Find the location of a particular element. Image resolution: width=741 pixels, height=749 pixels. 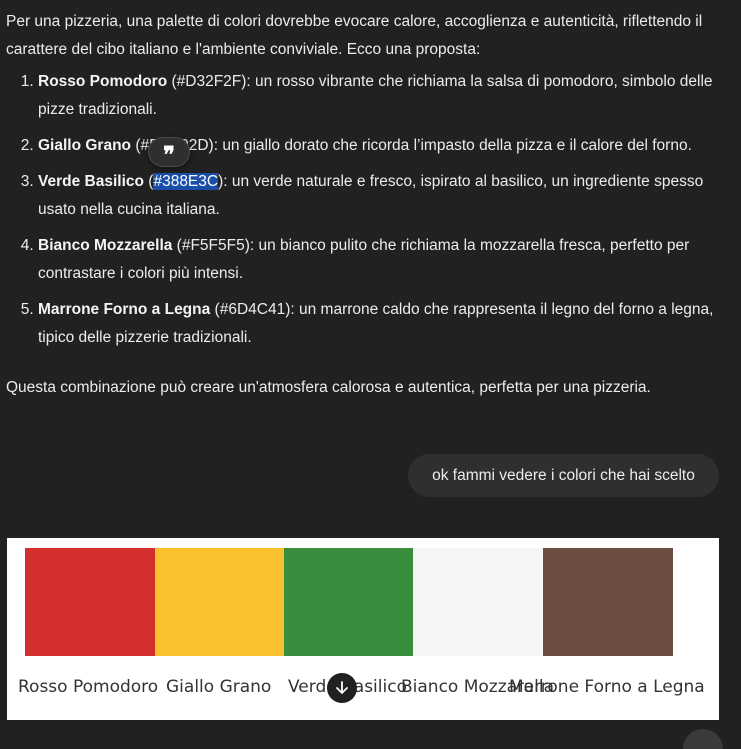

scroll-down-button is located at coordinates (342, 688).